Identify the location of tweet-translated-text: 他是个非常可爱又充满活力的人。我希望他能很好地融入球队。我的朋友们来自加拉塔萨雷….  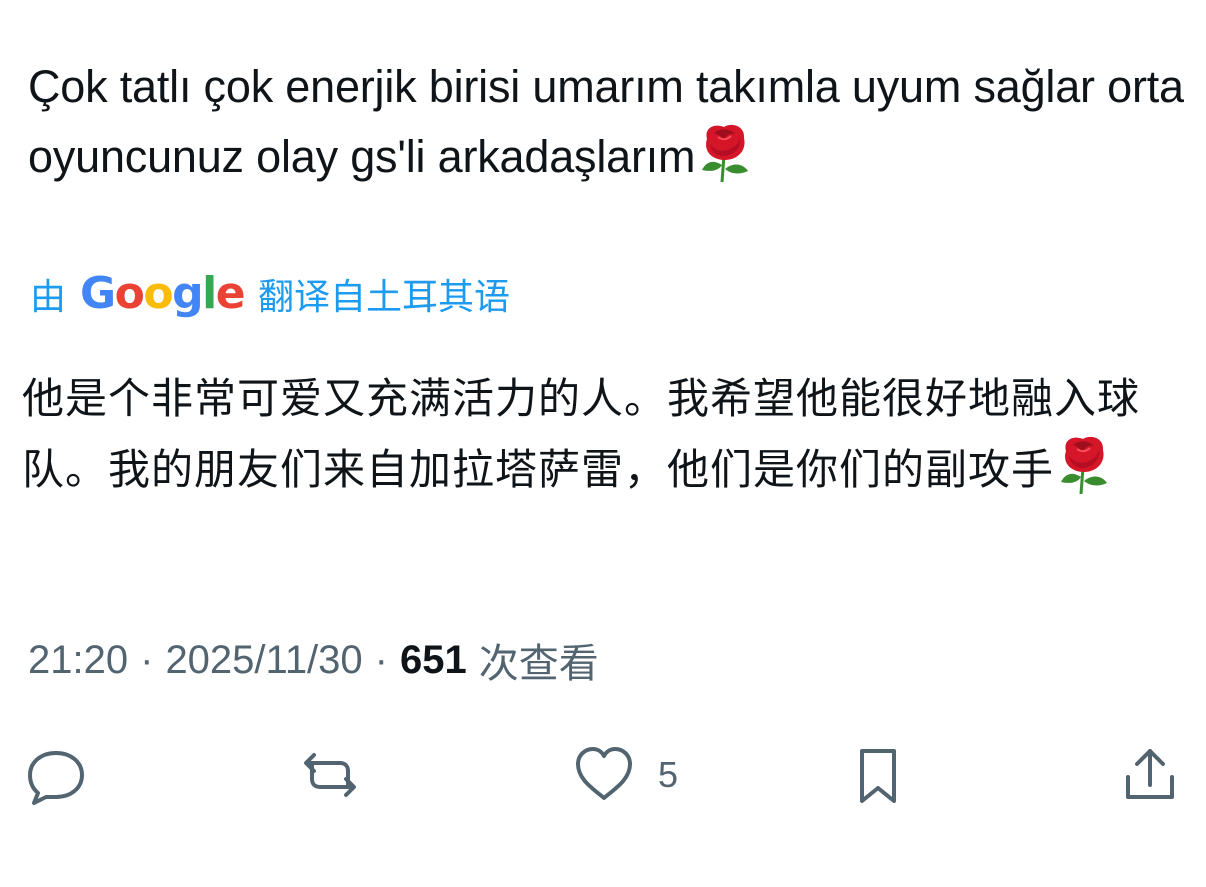
(581, 434).